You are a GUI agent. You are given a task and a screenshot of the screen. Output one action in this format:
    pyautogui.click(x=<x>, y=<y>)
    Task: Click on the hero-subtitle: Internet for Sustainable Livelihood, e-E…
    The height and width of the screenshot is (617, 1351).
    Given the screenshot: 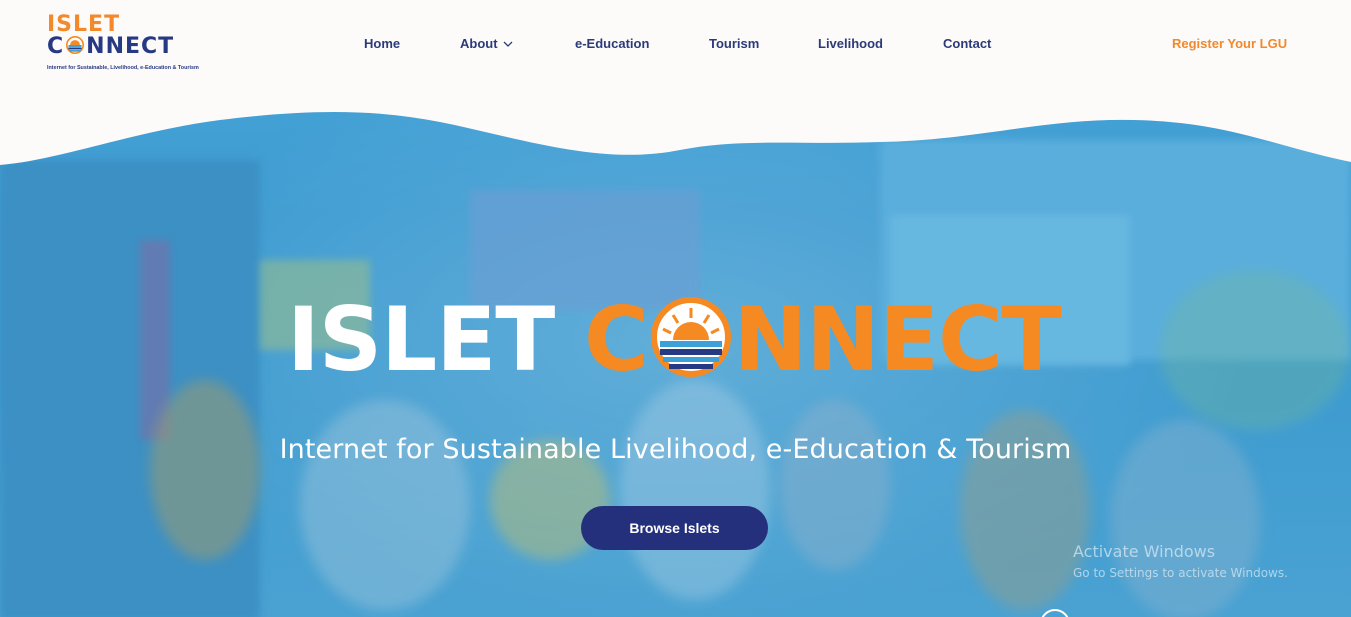 What is the action you would take?
    pyautogui.click(x=675, y=449)
    